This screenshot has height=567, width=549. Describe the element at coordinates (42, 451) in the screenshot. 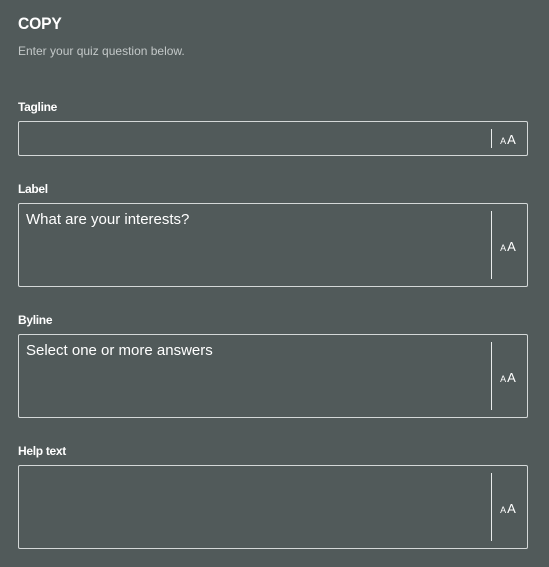

I see `help-text-label: Help text` at that location.